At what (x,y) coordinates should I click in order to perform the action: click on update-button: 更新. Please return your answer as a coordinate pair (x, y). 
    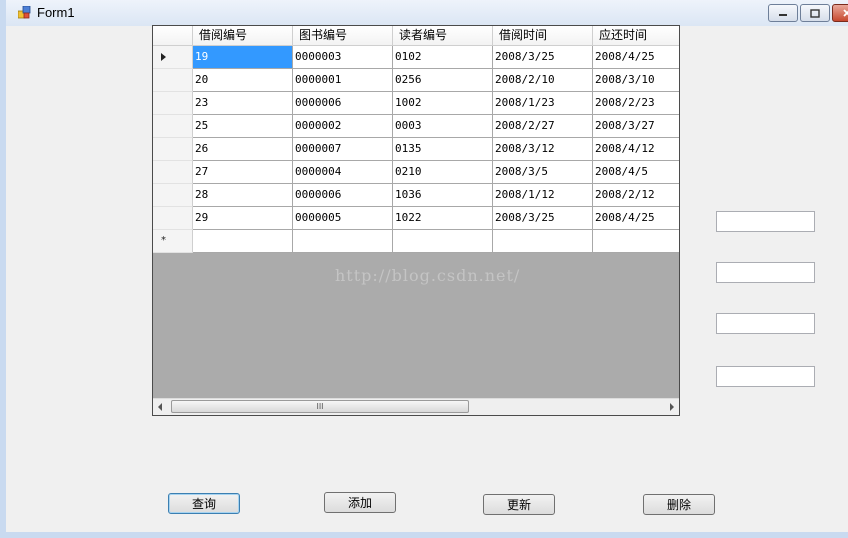
    Looking at the image, I should click on (519, 504).